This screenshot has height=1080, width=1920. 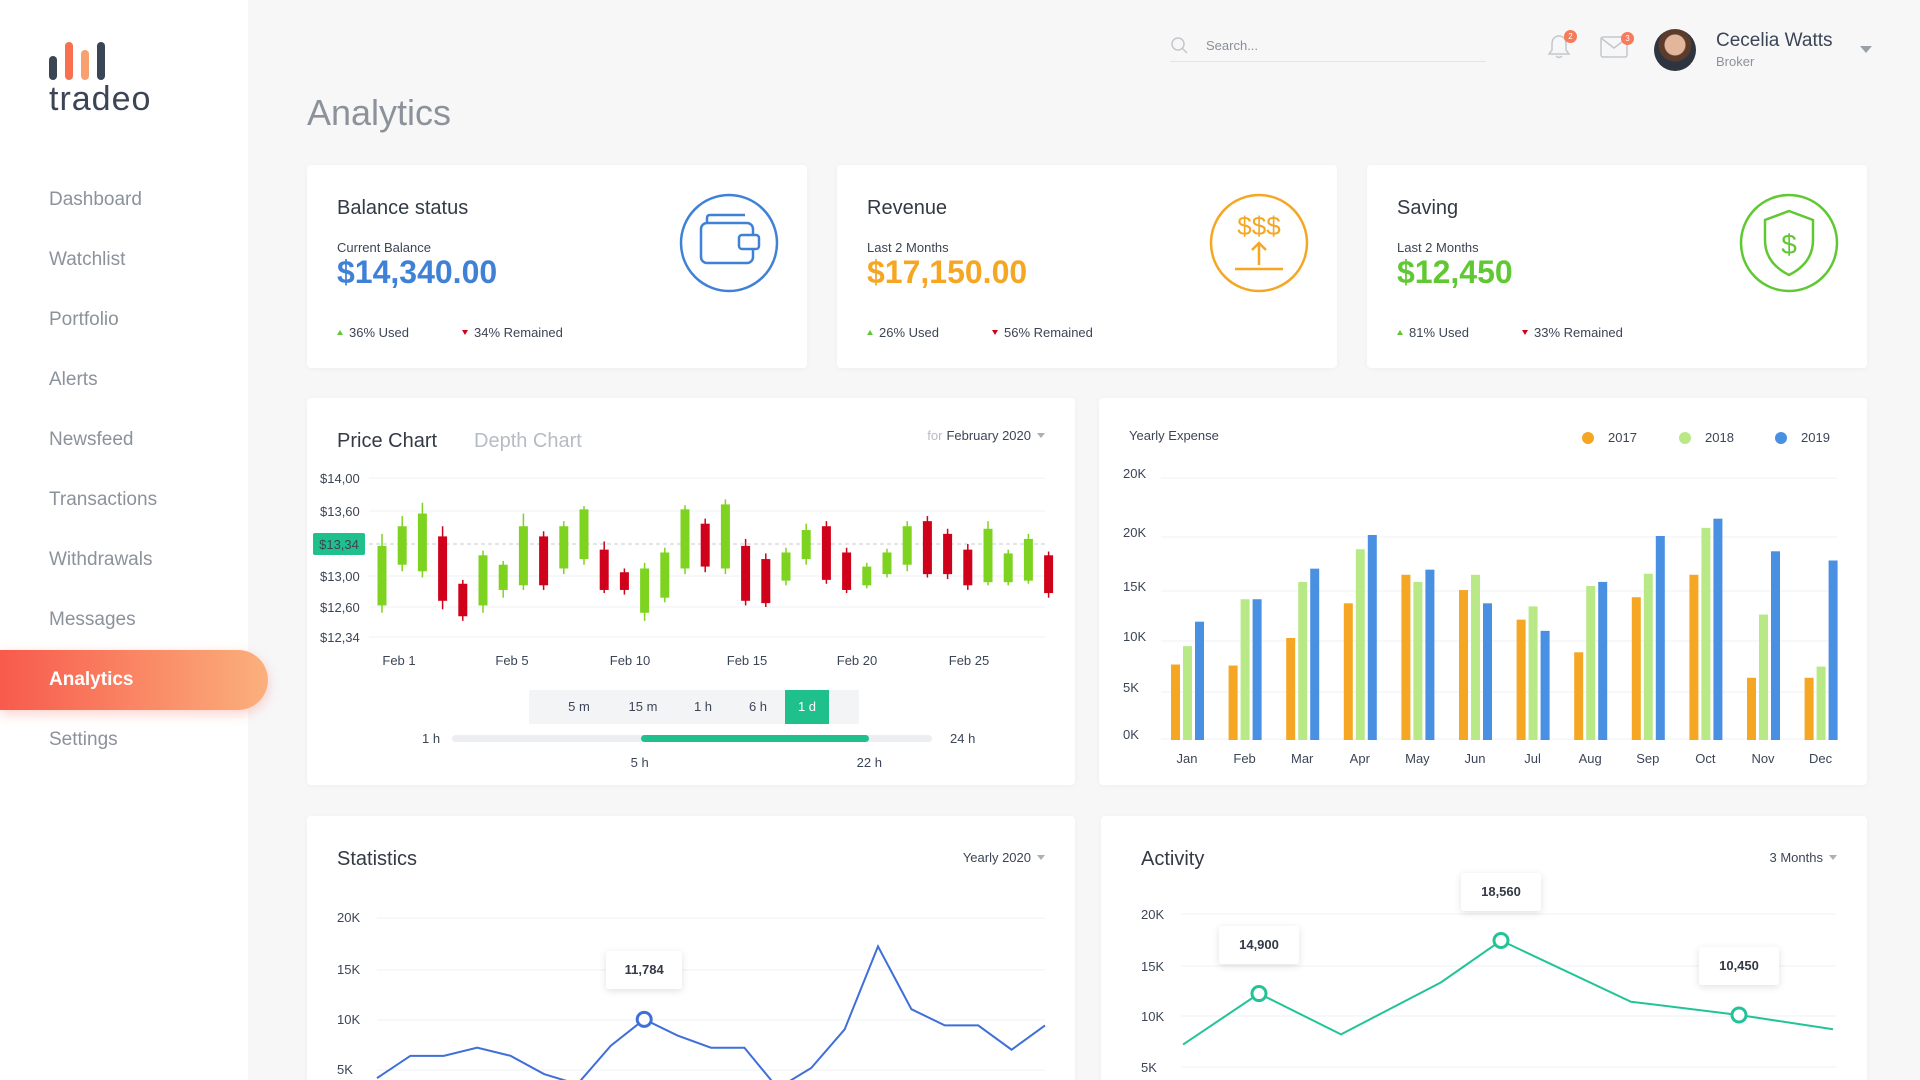 What do you see at coordinates (1259, 243) in the screenshot?
I see `revenue-icon: $$$` at bounding box center [1259, 243].